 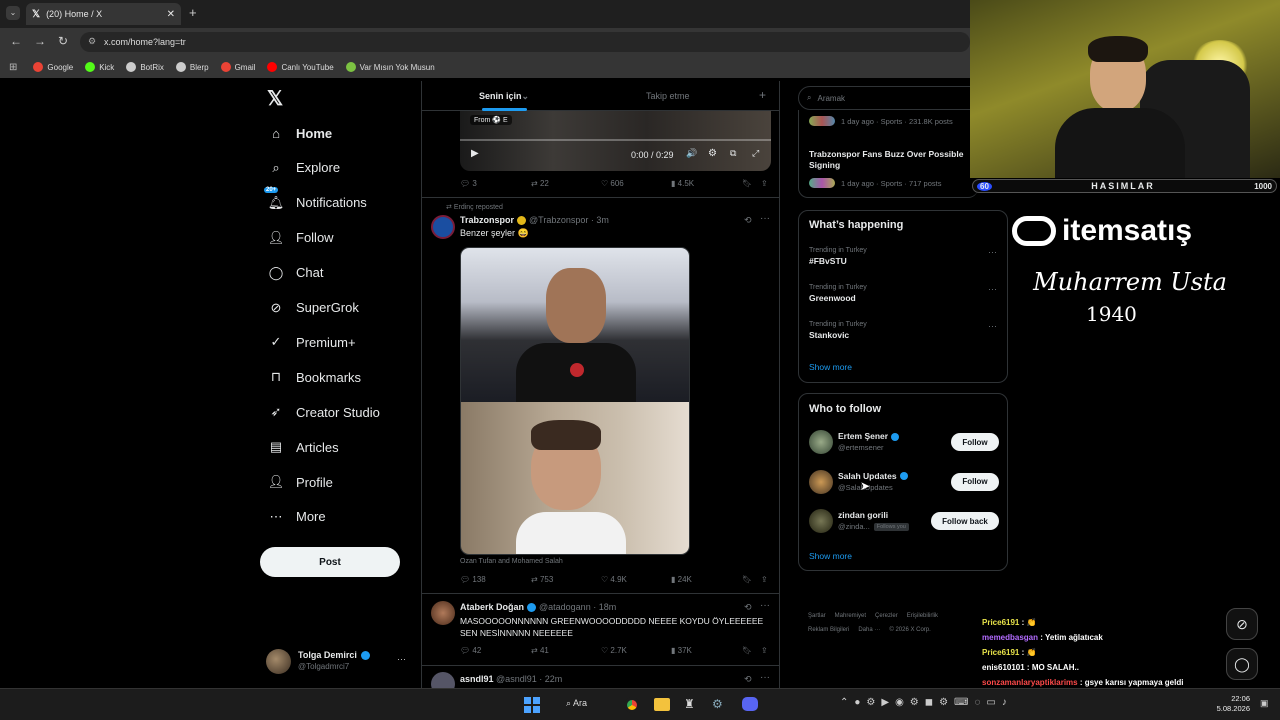 What do you see at coordinates (926, 702) in the screenshot?
I see `tray-icons: ⌃●⚙▶◉⚙◼⚙⌨◌▭♪` at bounding box center [926, 702].